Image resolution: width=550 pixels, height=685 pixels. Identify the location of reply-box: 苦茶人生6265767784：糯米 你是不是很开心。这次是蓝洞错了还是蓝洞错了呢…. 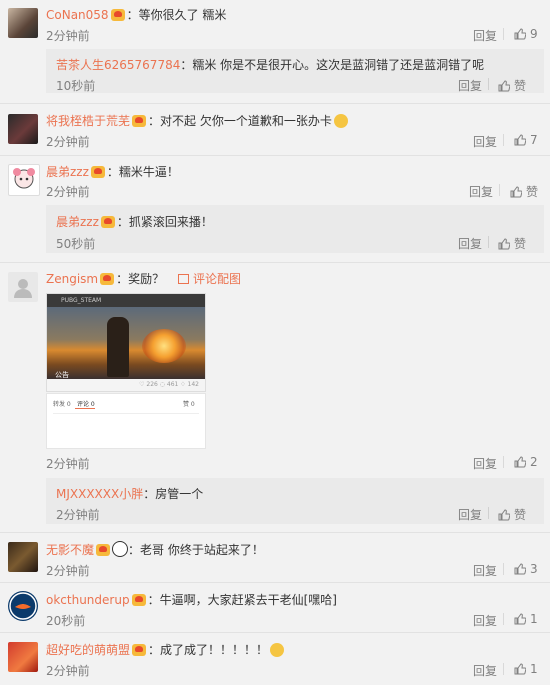
(295, 71).